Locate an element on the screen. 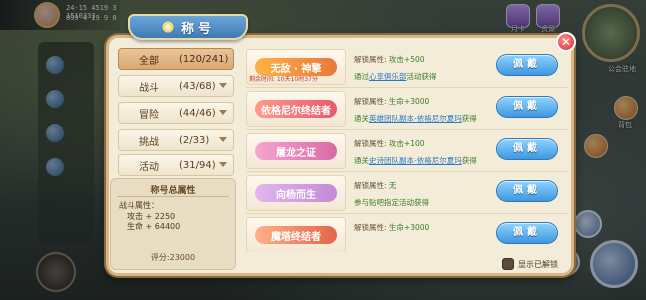 Image resolution: width=646 pixels, height=300 pixels. source-link: 心享俱乐部 is located at coordinates (388, 76).